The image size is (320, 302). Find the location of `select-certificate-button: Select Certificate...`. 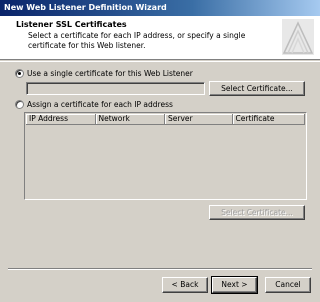

select-certificate-button: Select Certificate... is located at coordinates (257, 88).